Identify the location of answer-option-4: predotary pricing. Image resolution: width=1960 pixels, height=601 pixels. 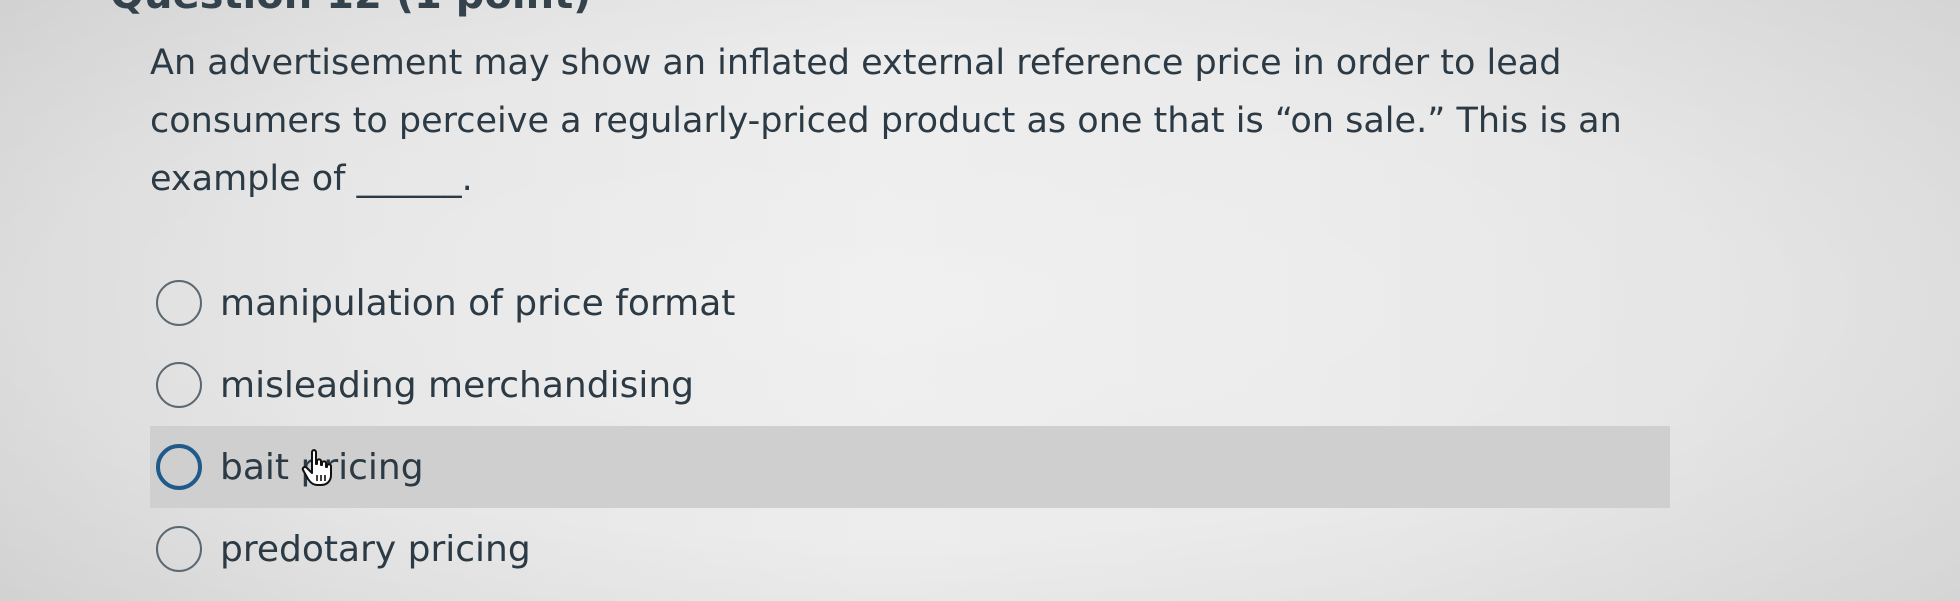
(910, 549).